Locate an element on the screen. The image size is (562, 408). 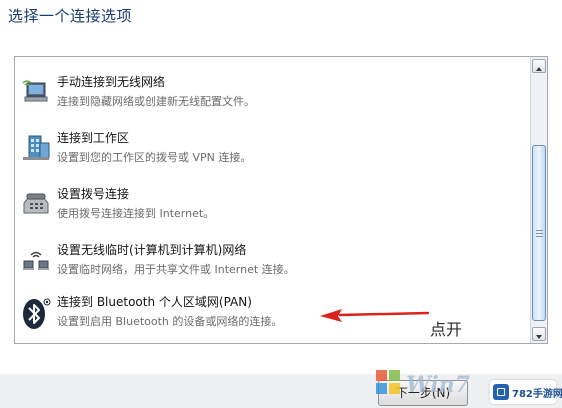
site-logo-icon is located at coordinates (501, 392).